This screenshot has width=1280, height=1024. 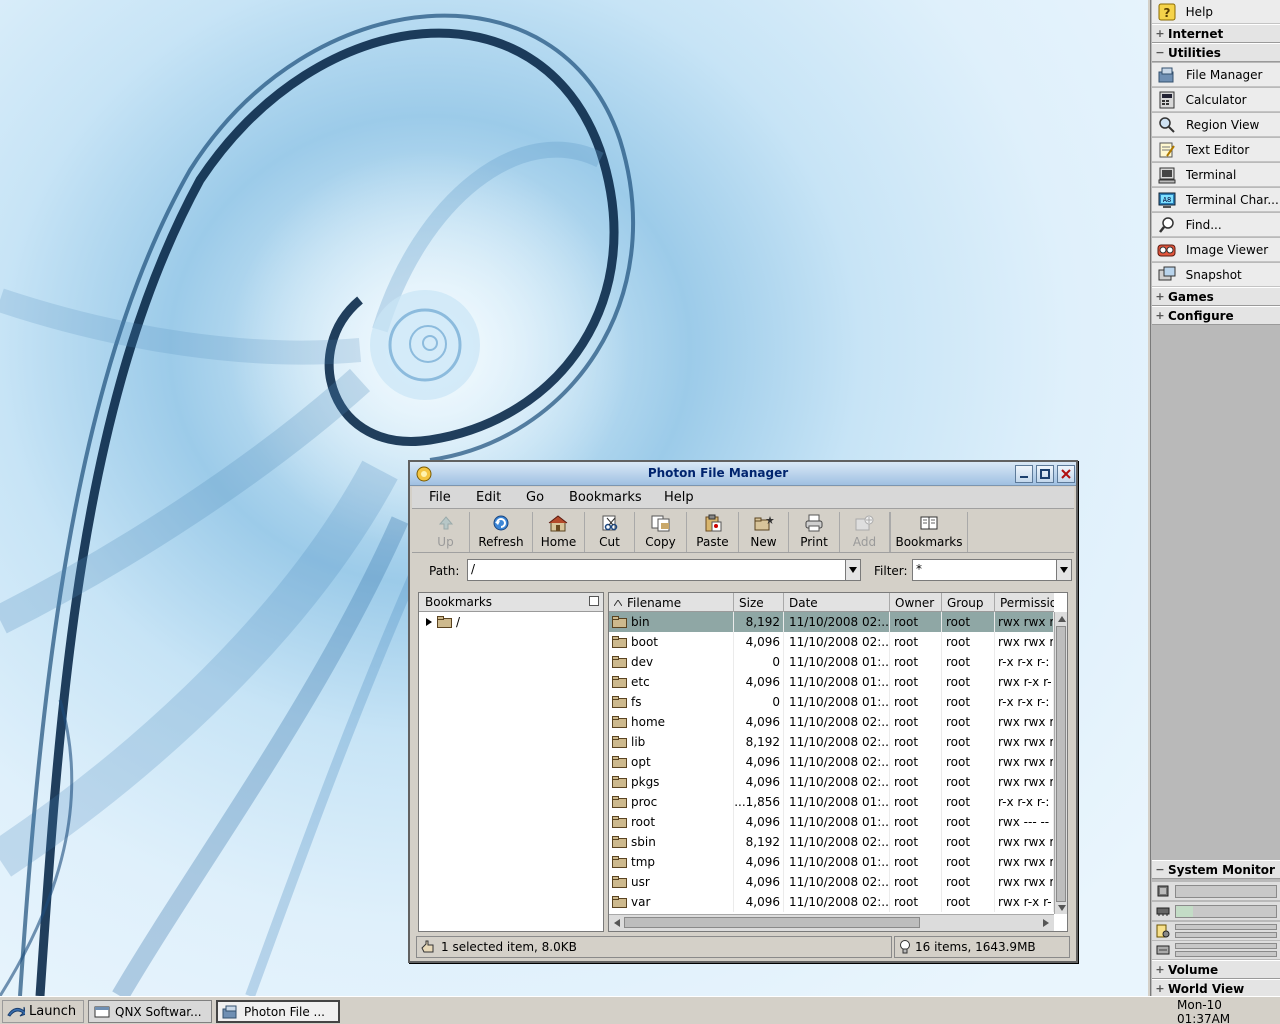 I want to click on menu-help: Help, so click(x=679, y=497).